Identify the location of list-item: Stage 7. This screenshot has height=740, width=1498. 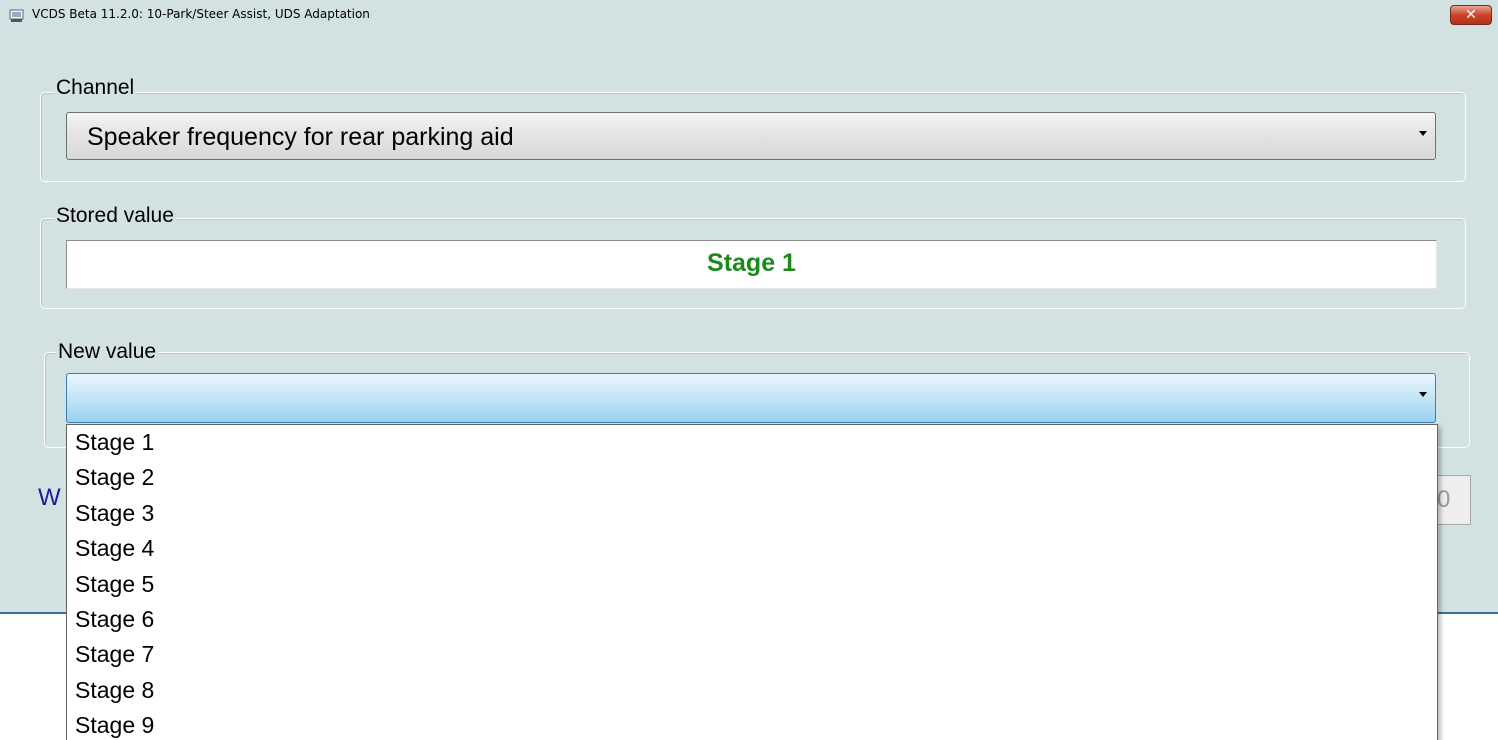
(752, 654).